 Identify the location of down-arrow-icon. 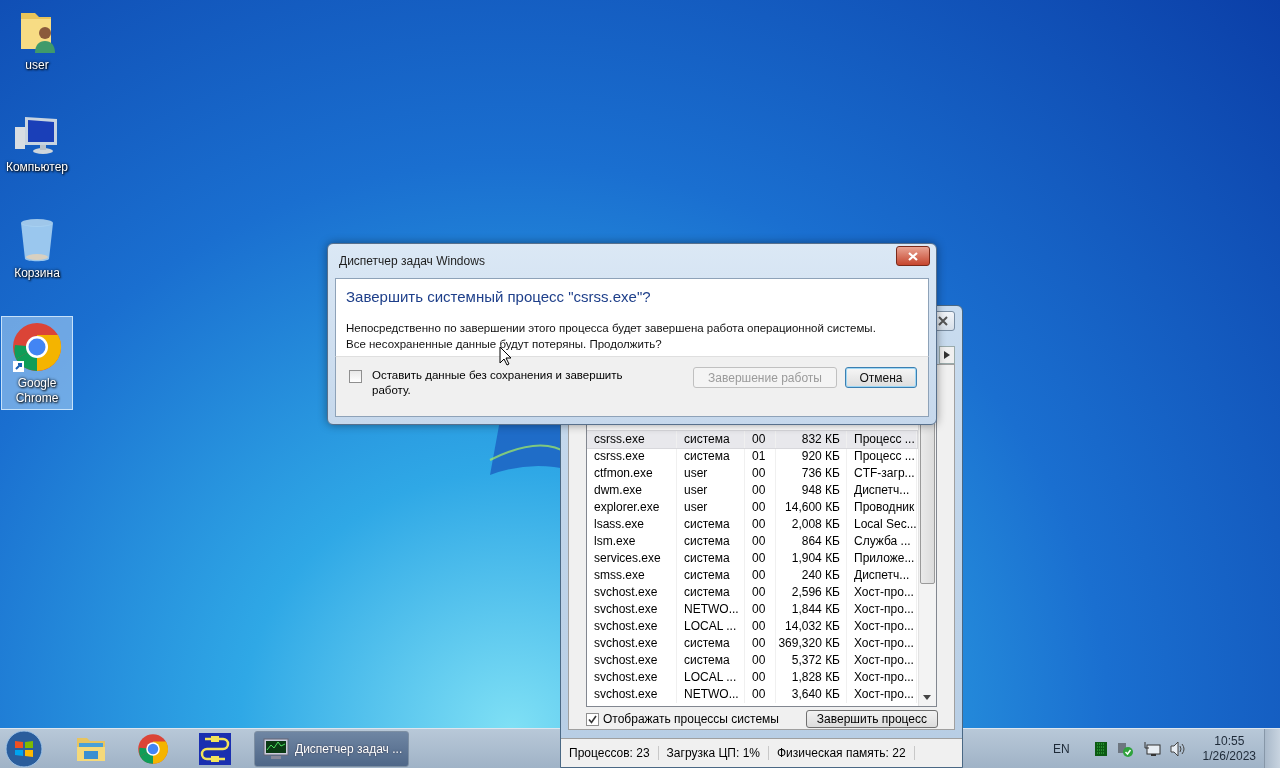
(927, 697).